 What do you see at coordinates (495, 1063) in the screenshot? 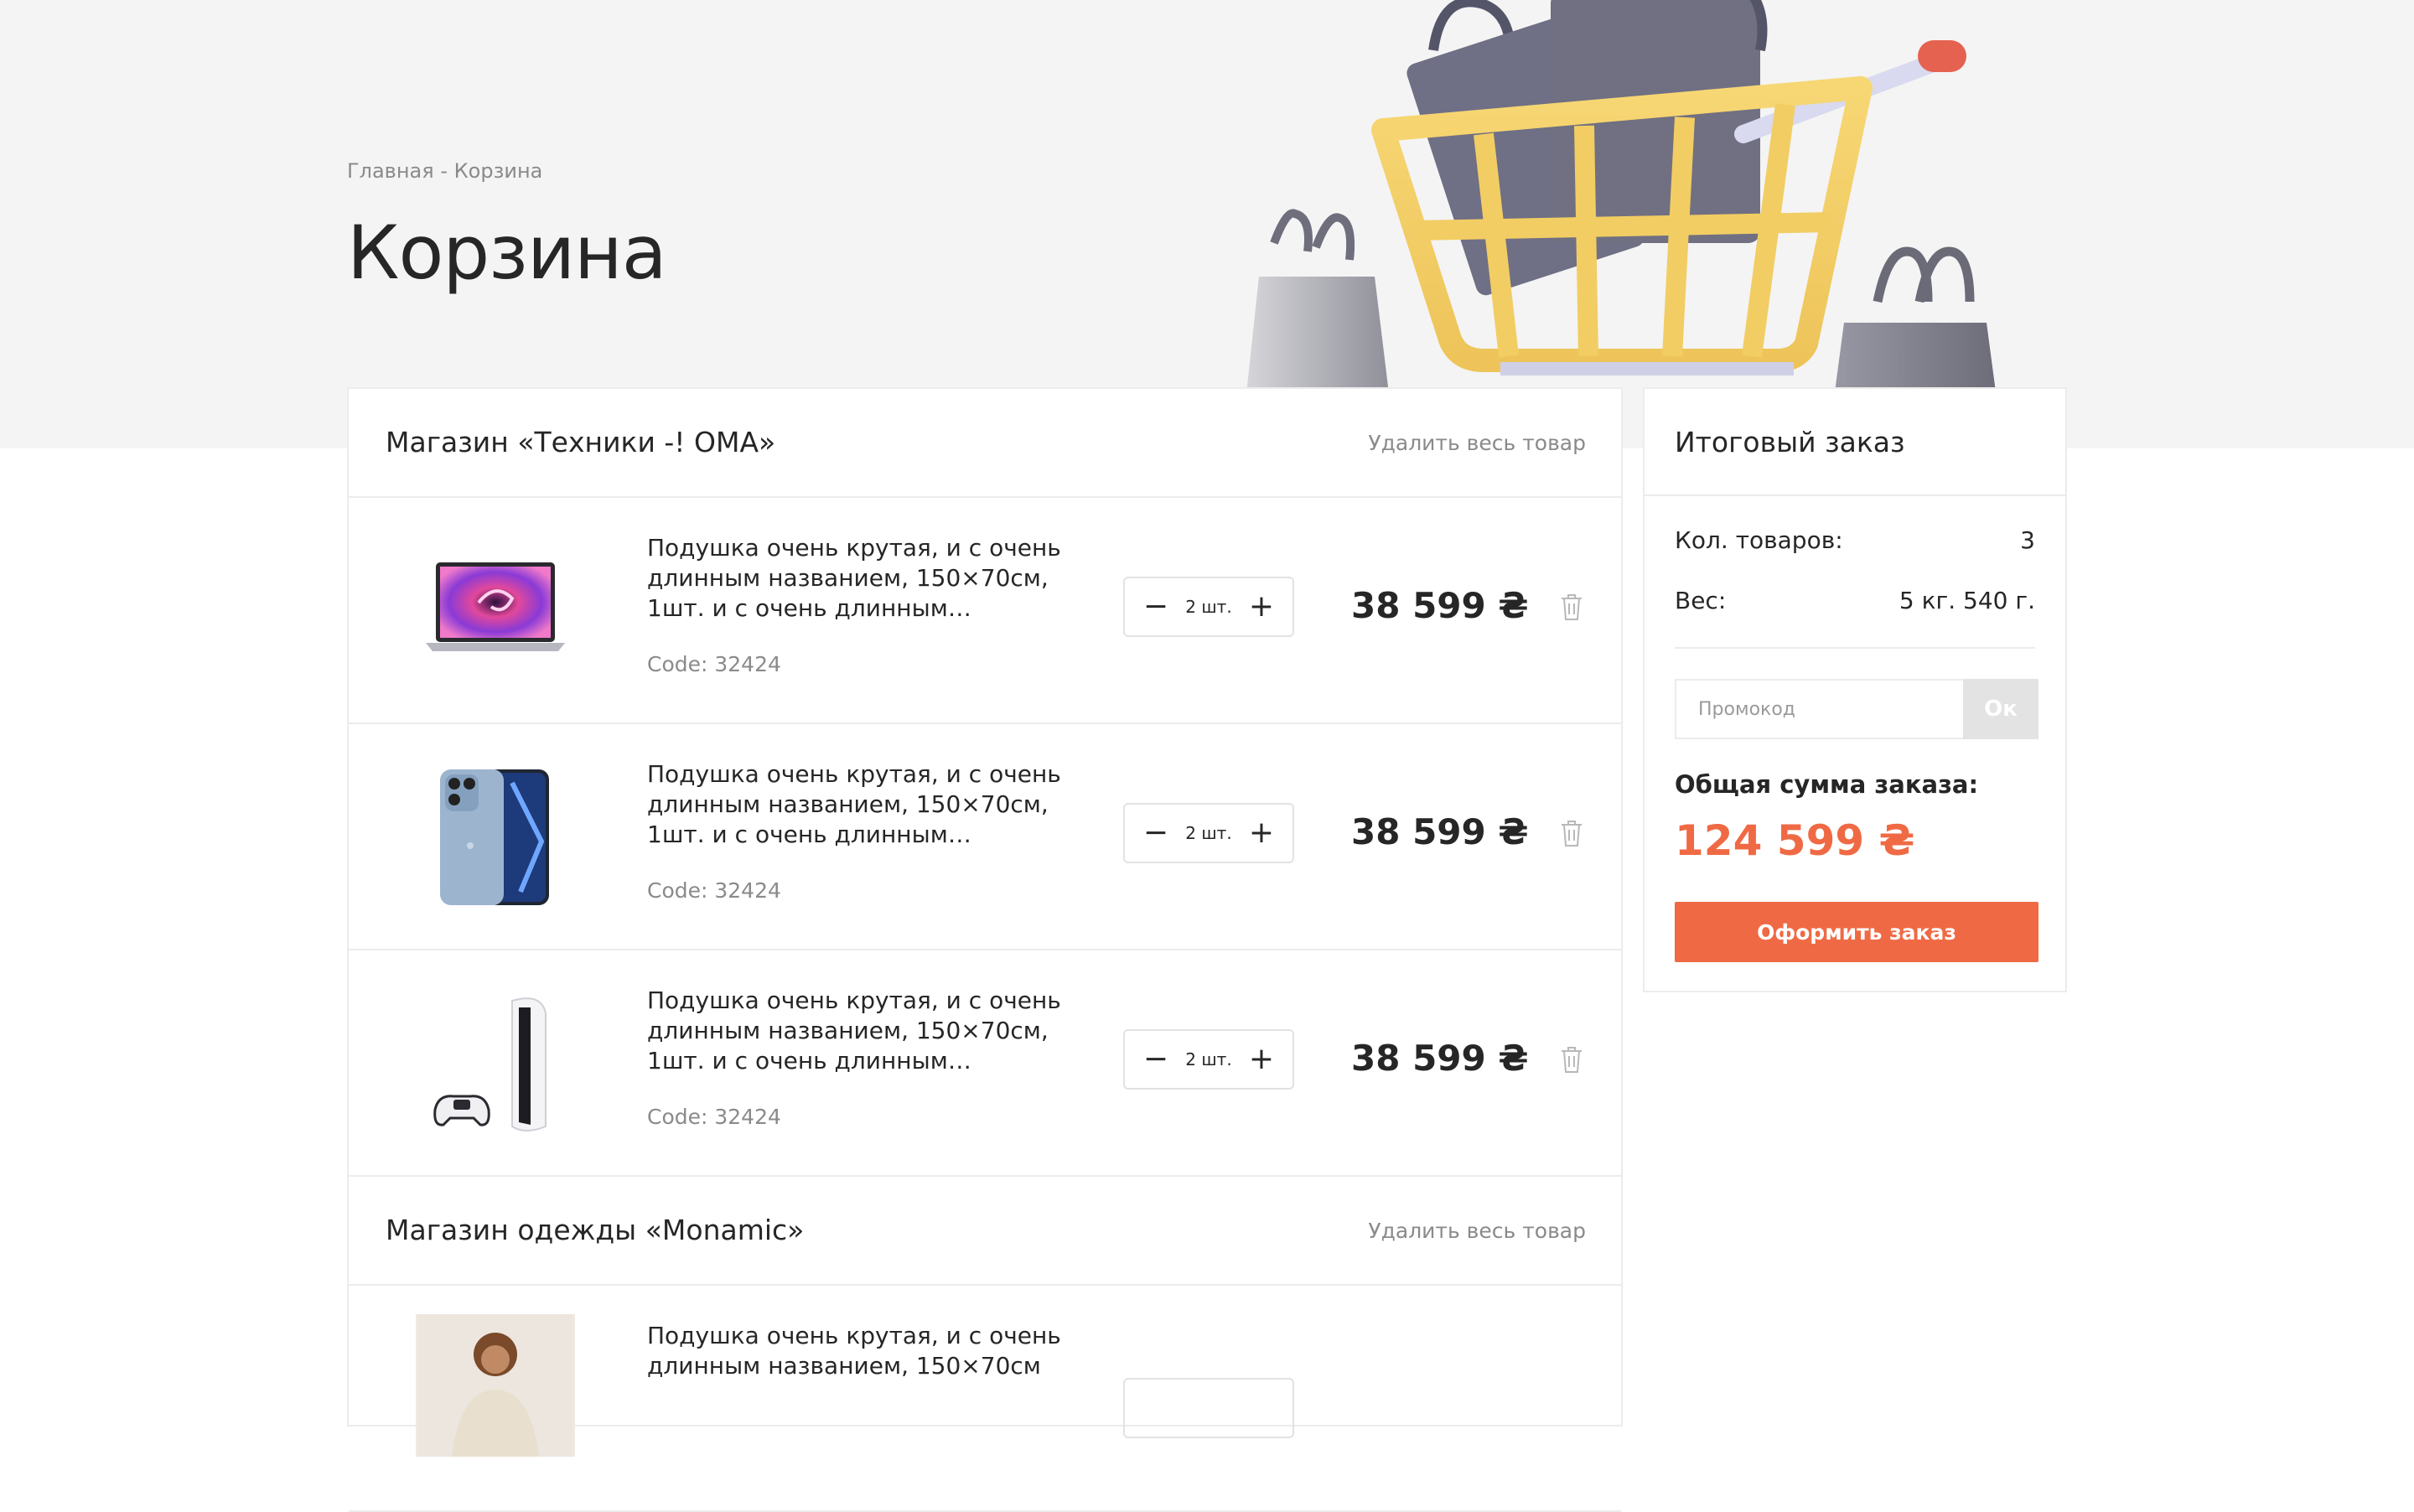
I see `console-image` at bounding box center [495, 1063].